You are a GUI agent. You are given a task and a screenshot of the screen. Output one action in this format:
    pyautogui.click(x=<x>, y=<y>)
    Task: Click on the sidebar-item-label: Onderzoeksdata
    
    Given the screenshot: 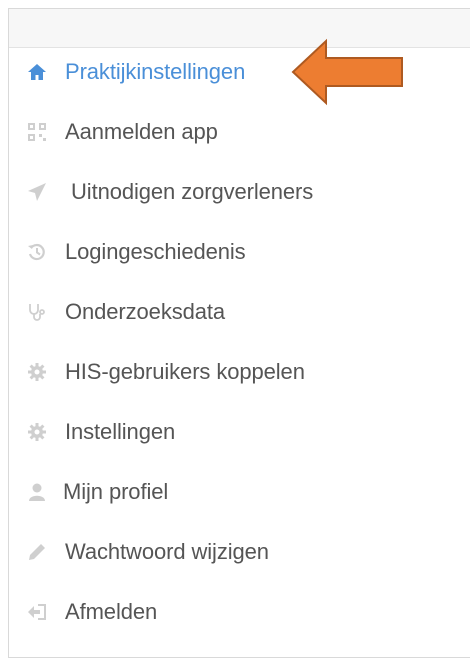 What is the action you would take?
    pyautogui.click(x=145, y=311)
    